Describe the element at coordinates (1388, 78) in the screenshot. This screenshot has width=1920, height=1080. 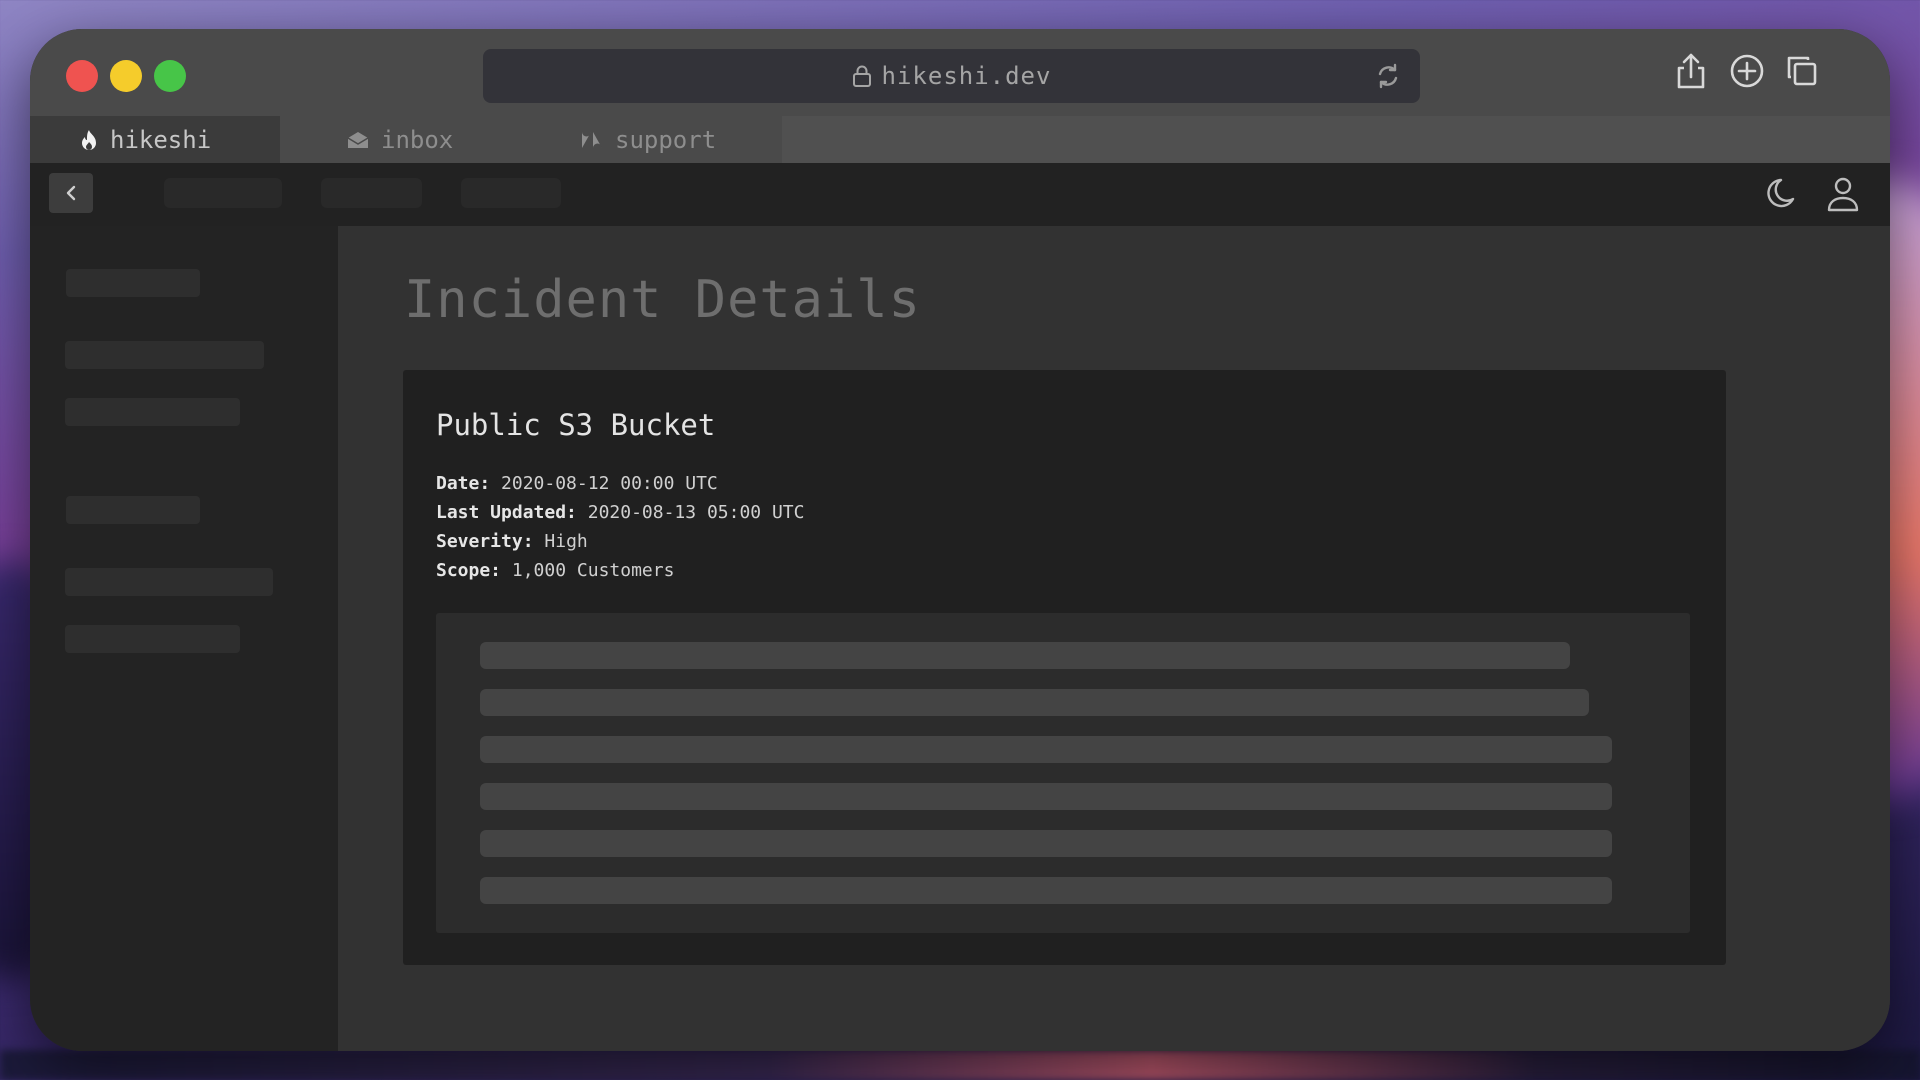
I see `reload-icon` at that location.